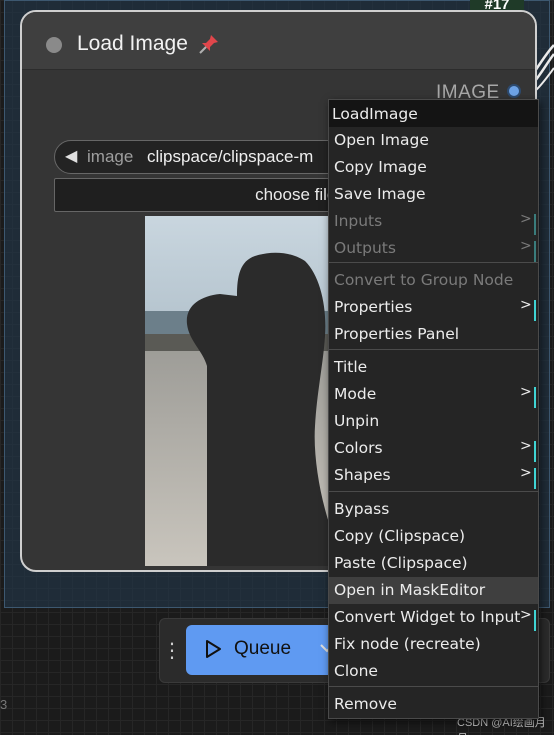 The height and width of the screenshot is (735, 554). Describe the element at coordinates (358, 448) in the screenshot. I see `menu-item-label: Colors` at that location.